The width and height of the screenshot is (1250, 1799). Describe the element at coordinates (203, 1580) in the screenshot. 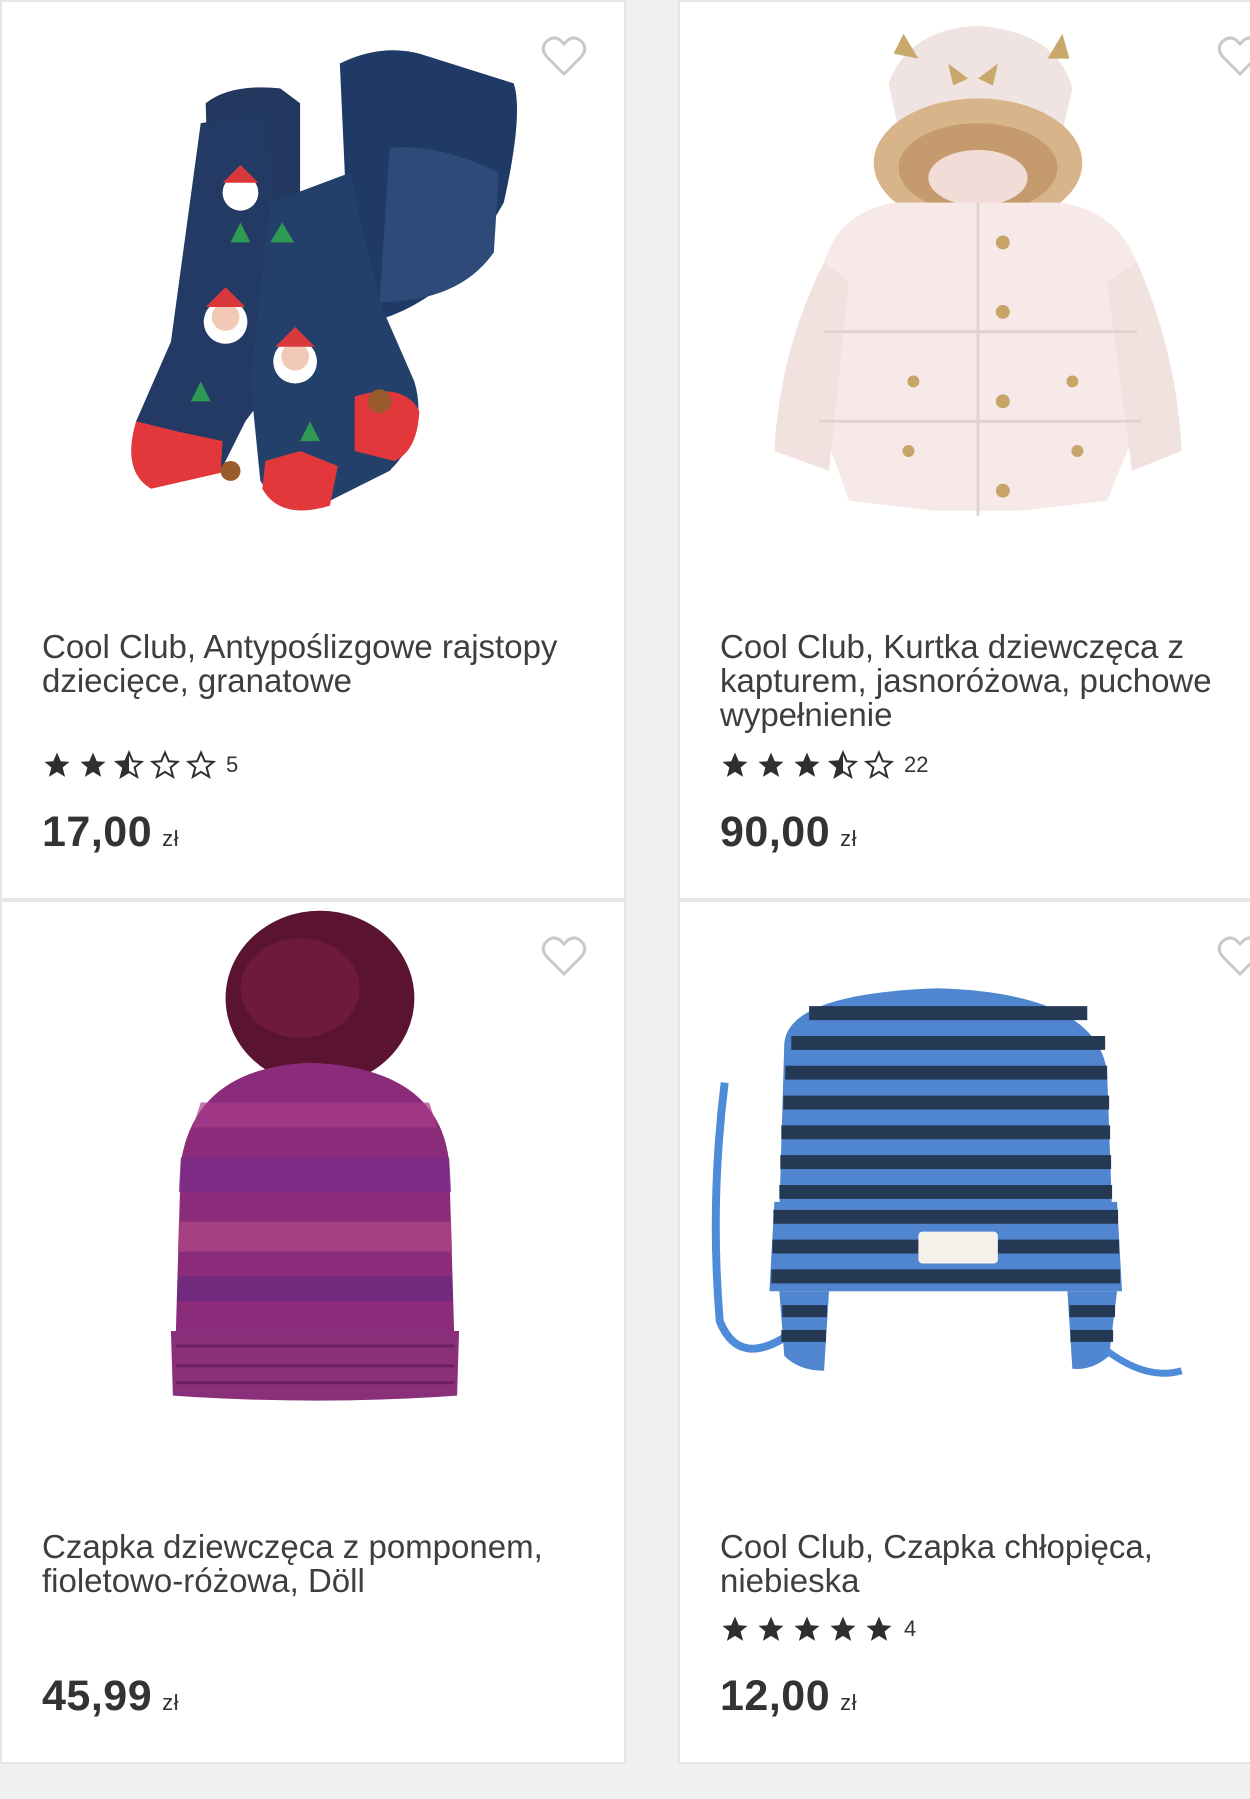

I see `product-title-line: fioletowo-różowa, Döll` at that location.